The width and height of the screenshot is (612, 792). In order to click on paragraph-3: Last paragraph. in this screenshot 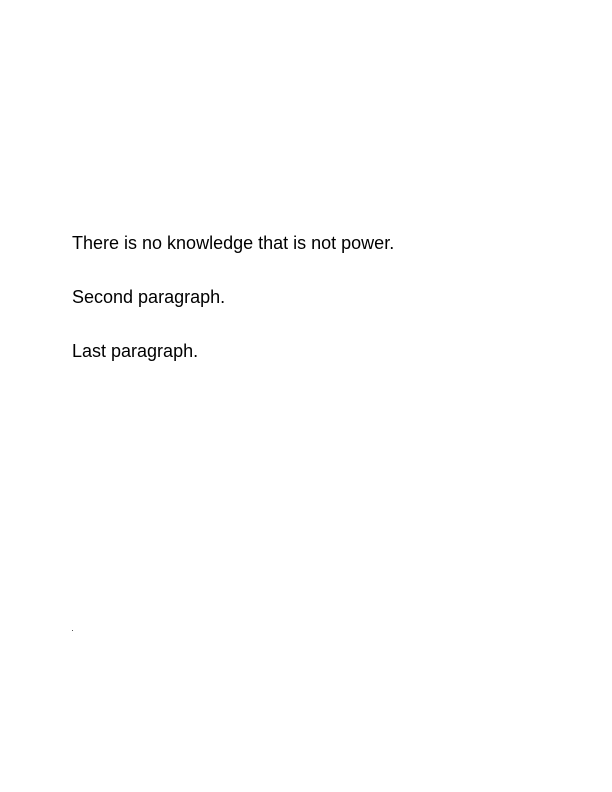, I will do `click(135, 351)`.